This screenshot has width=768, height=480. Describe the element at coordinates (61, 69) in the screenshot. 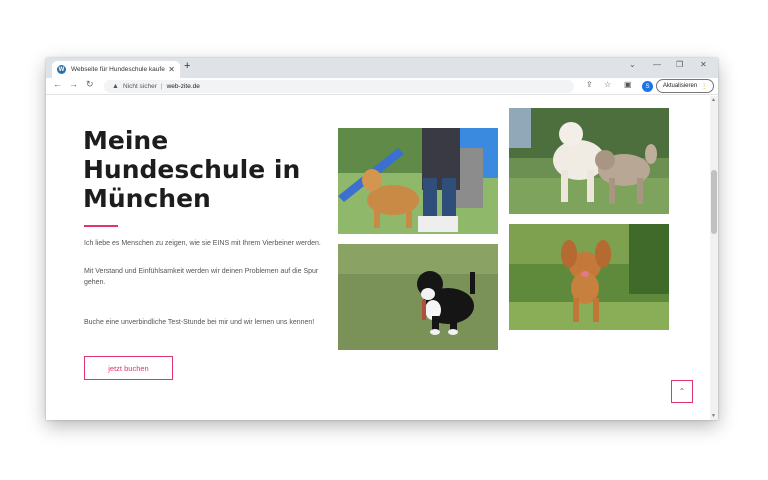

I see `wordpress-icon: W` at that location.